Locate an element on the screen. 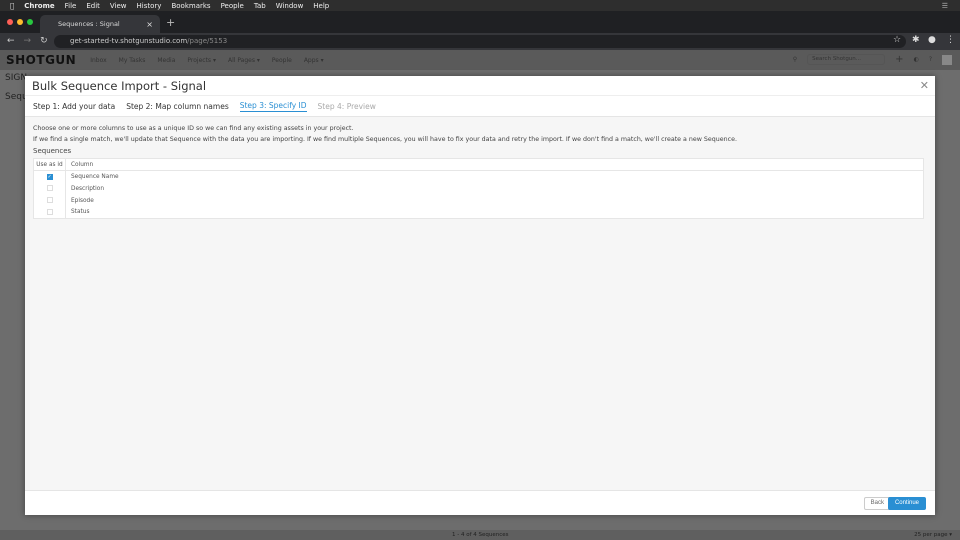  nav-all-pages: All Pages ▾ is located at coordinates (244, 60).